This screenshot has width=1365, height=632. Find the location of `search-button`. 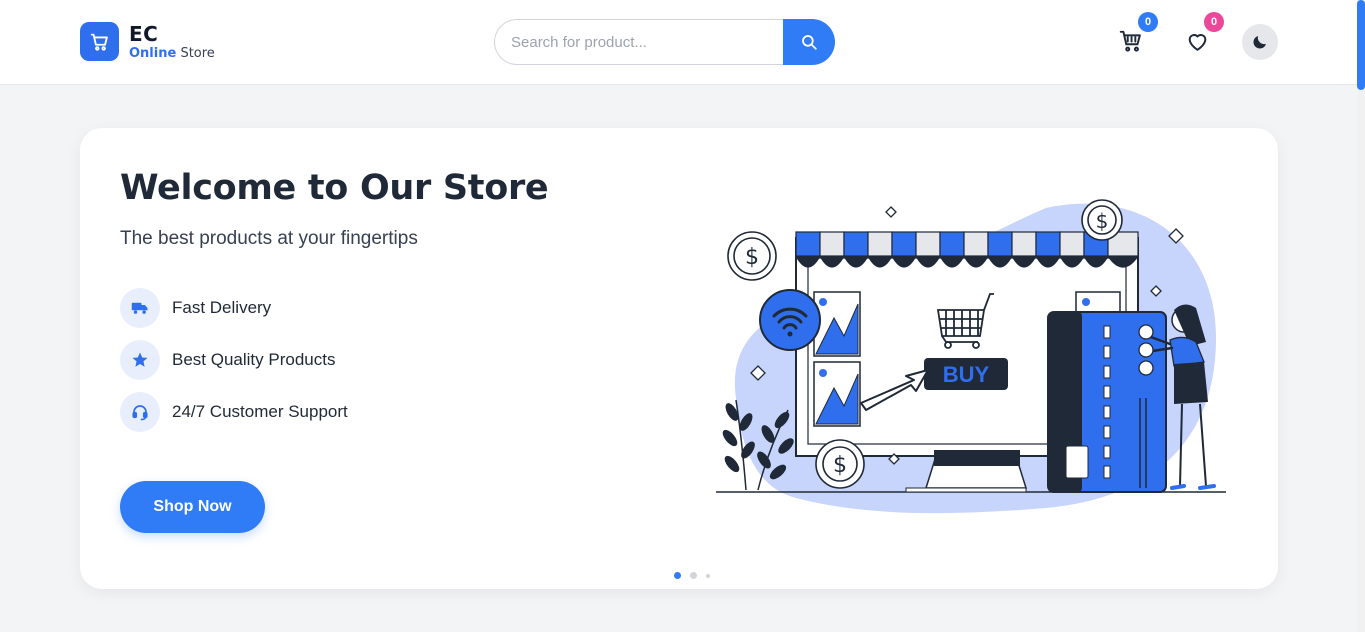

search-button is located at coordinates (809, 42).